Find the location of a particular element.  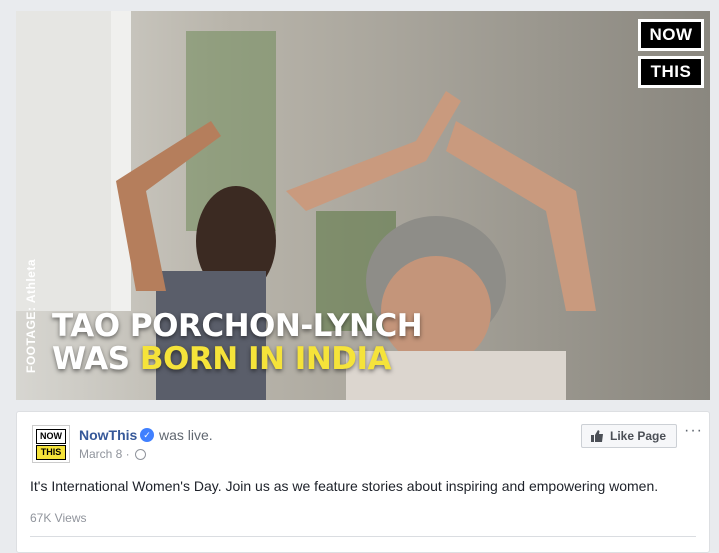

nowthis-logo: NOW THIS is located at coordinates (671, 53).